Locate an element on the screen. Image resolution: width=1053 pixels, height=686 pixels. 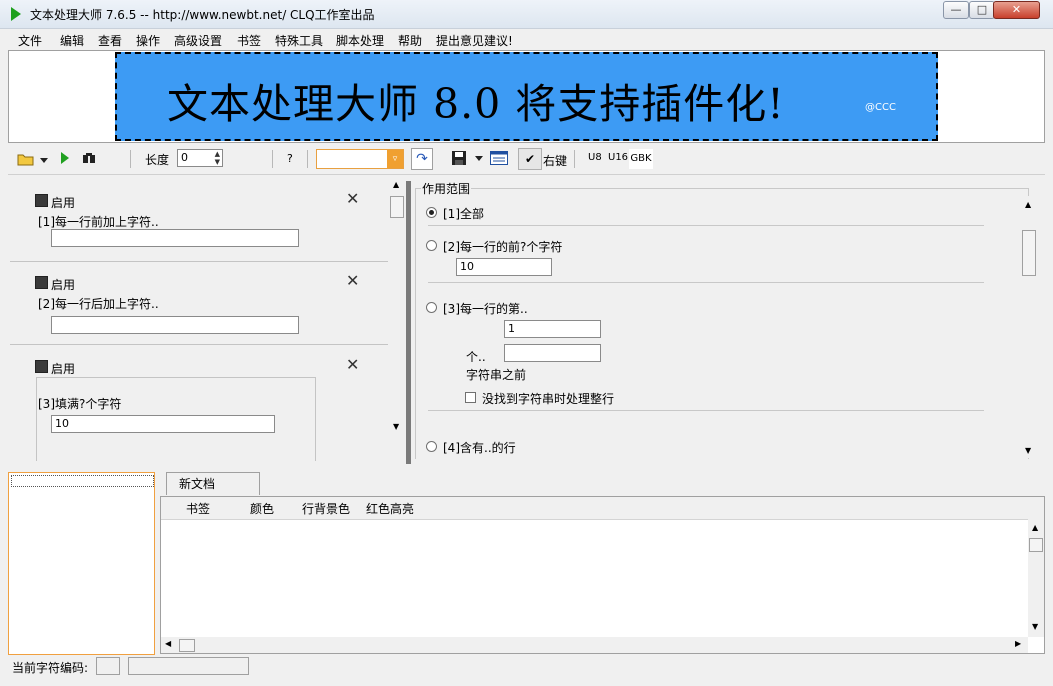
scope-radio-all is located at coordinates (431, 212).